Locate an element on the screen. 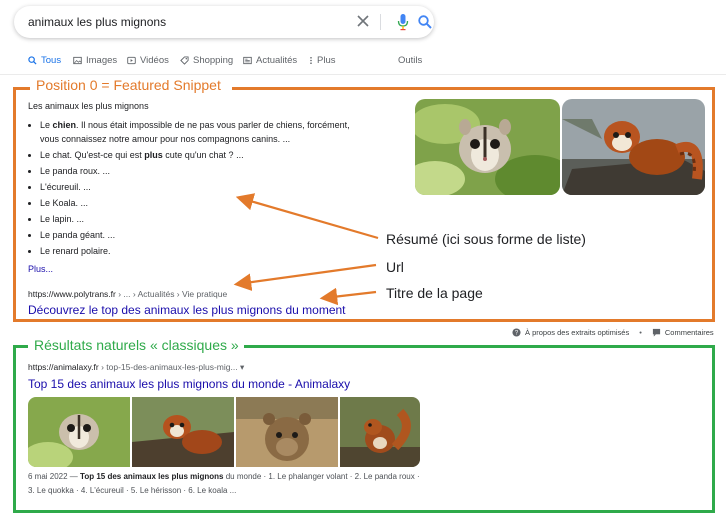 The width and height of the screenshot is (726, 528). arrow-url is located at coordinates (305, 277).